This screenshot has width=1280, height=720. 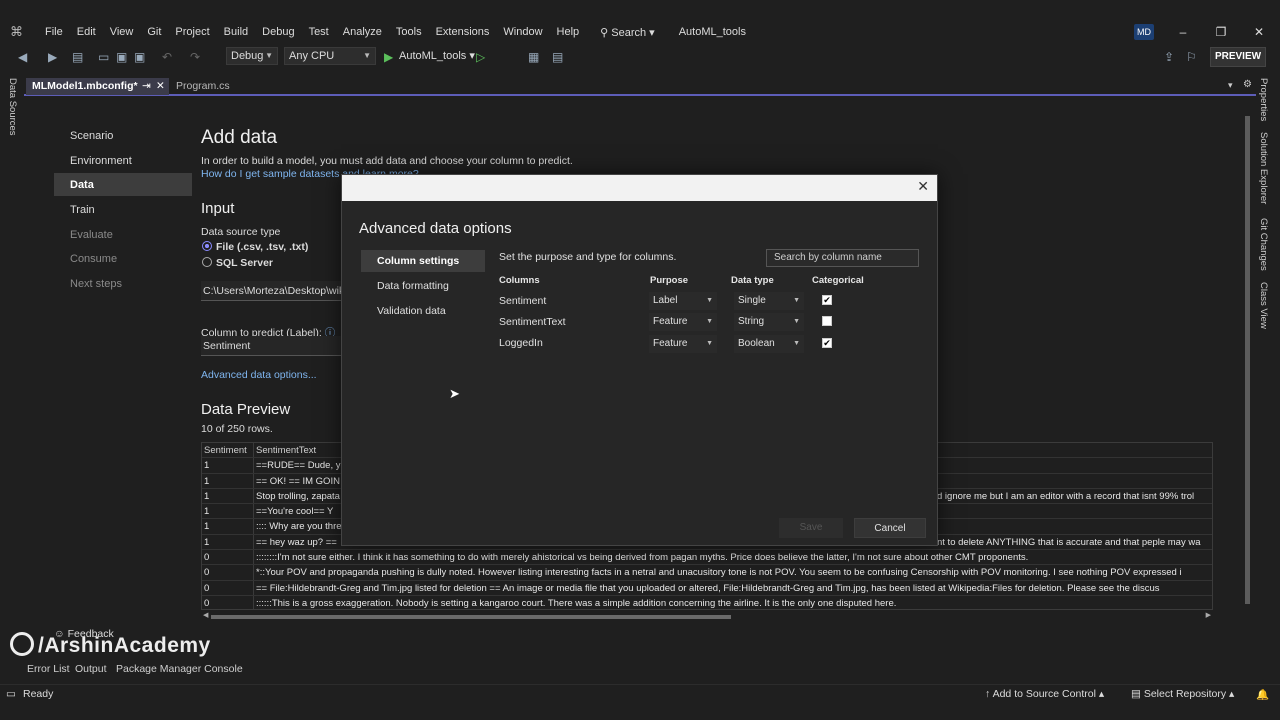 What do you see at coordinates (228, 450) in the screenshot?
I see `grid-header-sentiment: Sentiment` at bounding box center [228, 450].